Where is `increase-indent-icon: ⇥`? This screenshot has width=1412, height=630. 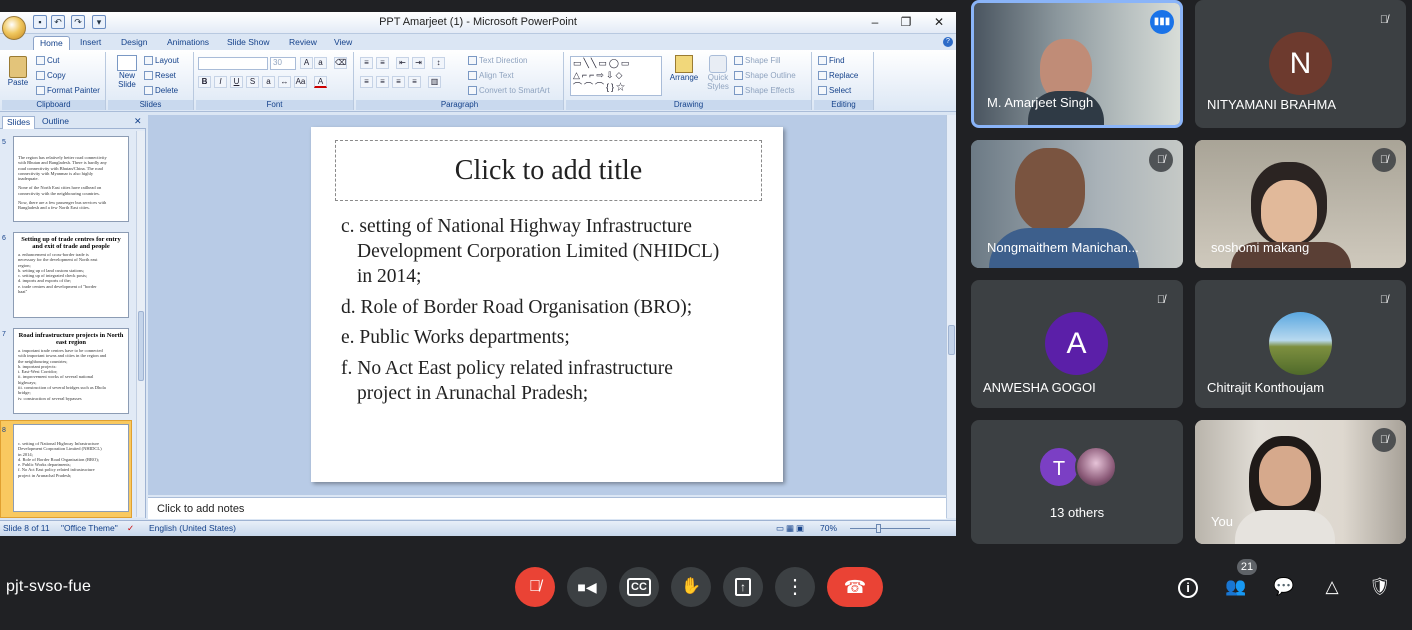 increase-indent-icon: ⇥ is located at coordinates (418, 63).